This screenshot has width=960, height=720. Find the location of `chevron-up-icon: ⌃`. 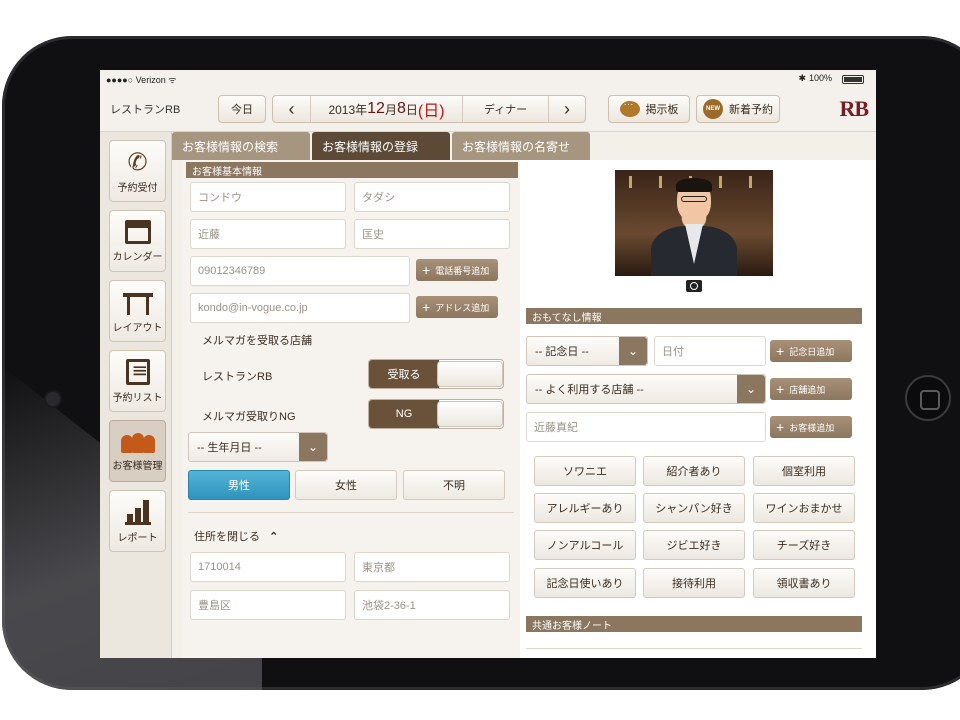

chevron-up-icon: ⌃ is located at coordinates (274, 537).